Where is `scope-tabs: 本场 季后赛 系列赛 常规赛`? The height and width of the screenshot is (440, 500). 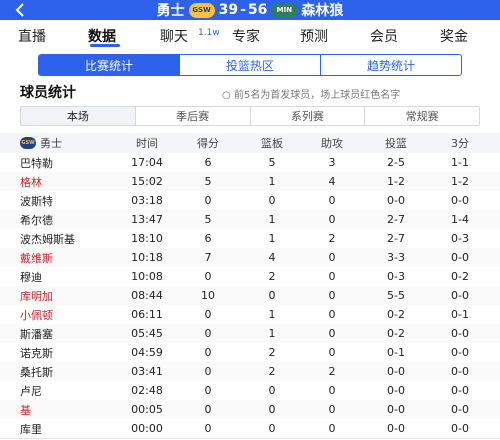
scope-tabs: 本场 季后赛 系列赛 常规赛 is located at coordinates (250, 116).